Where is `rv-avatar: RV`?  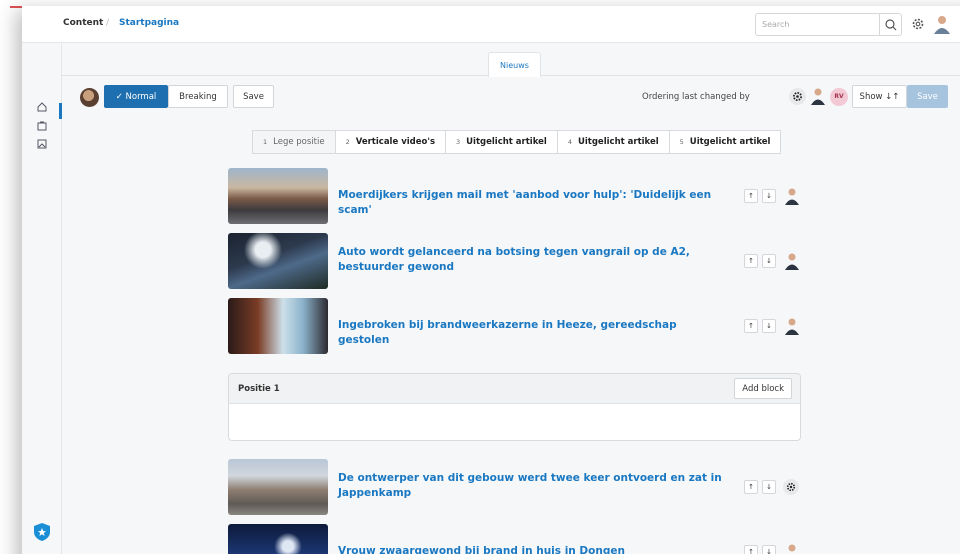
rv-avatar: RV is located at coordinates (839, 97).